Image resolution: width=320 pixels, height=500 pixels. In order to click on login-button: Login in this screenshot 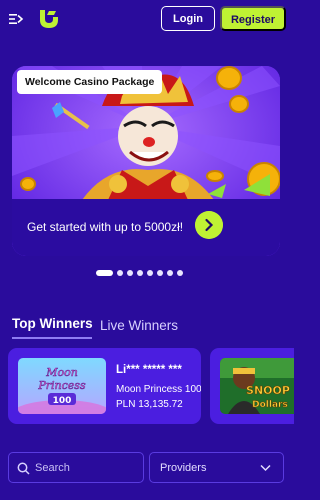, I will do `click(188, 18)`.